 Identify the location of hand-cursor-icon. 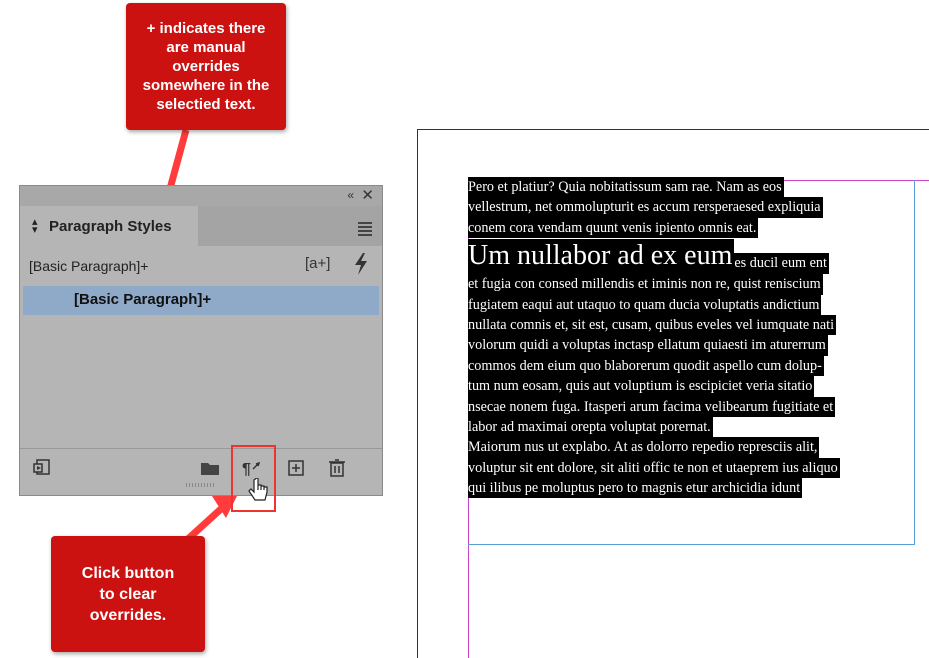
(258, 489).